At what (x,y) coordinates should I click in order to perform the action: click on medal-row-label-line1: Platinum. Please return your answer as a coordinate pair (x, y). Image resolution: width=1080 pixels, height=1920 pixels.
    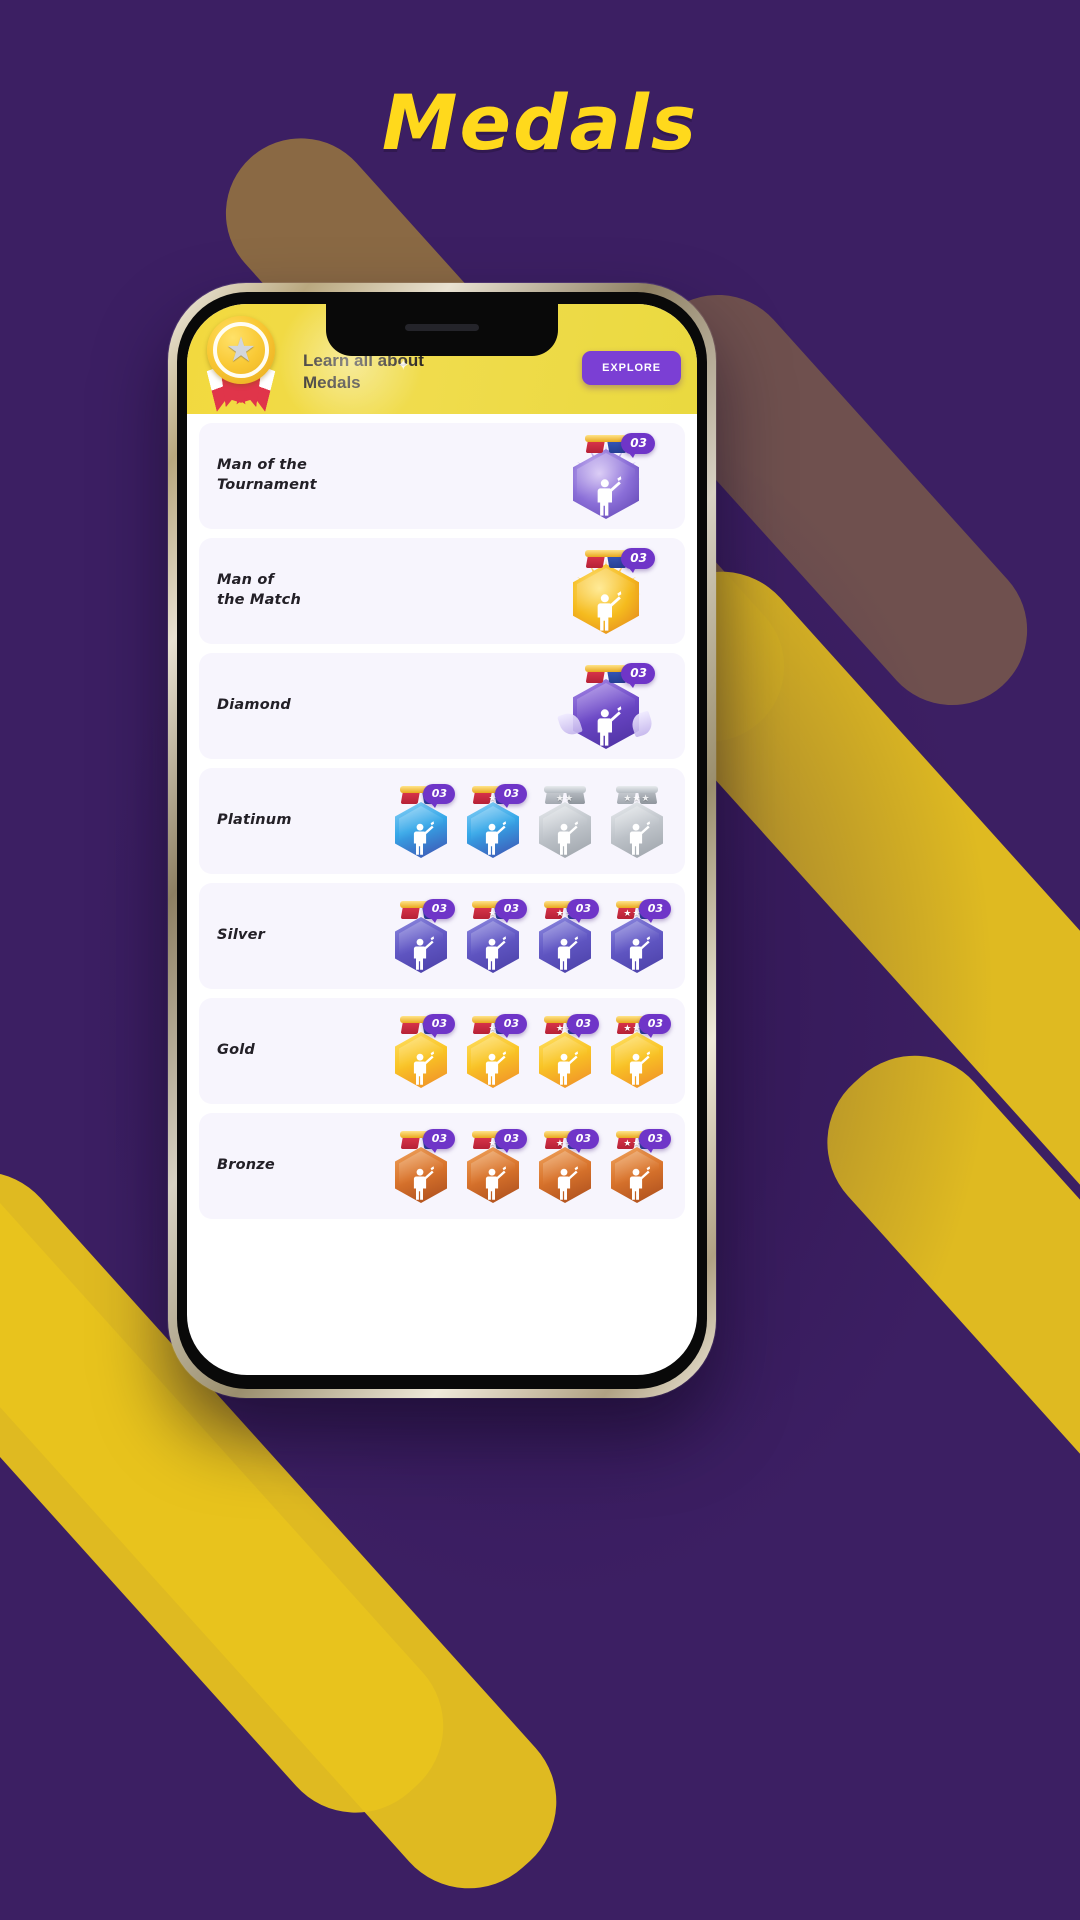
    Looking at the image, I should click on (254, 820).